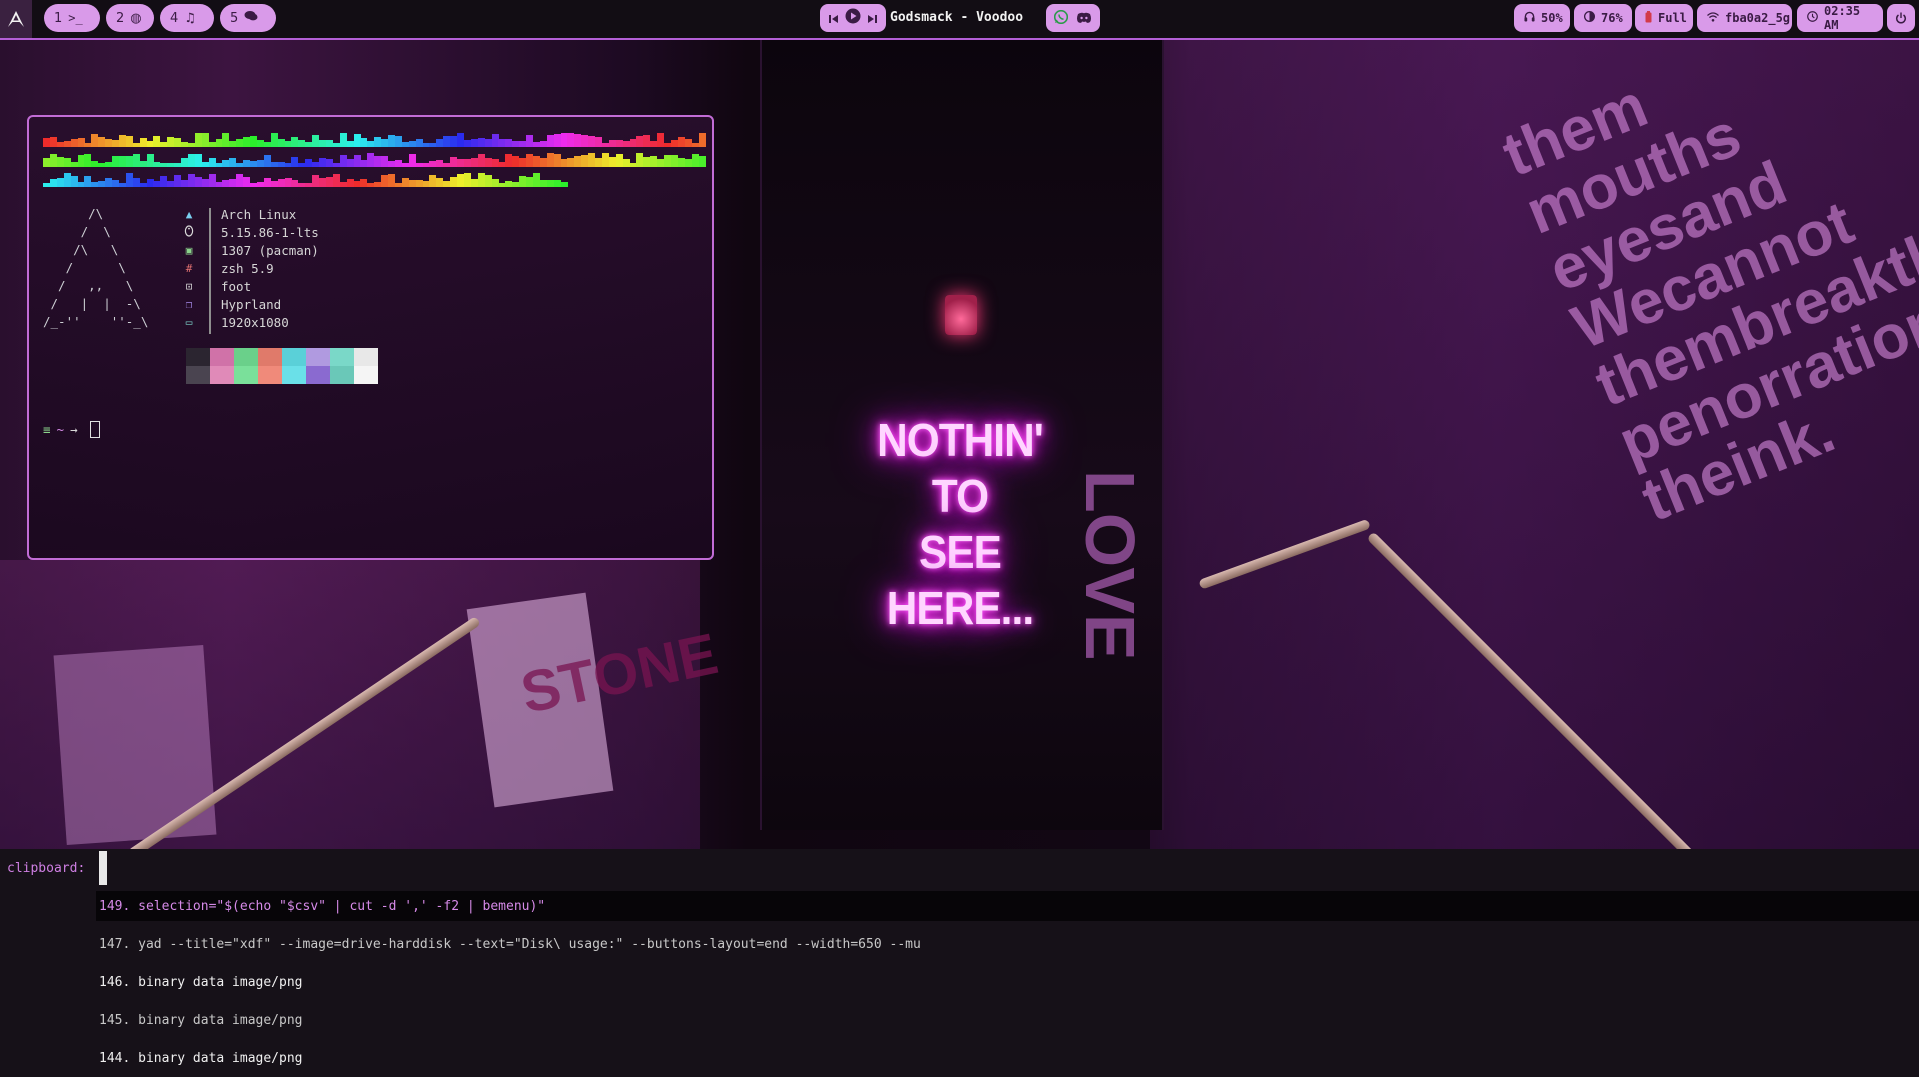  I want to click on chat-icon, so click(251, 18).